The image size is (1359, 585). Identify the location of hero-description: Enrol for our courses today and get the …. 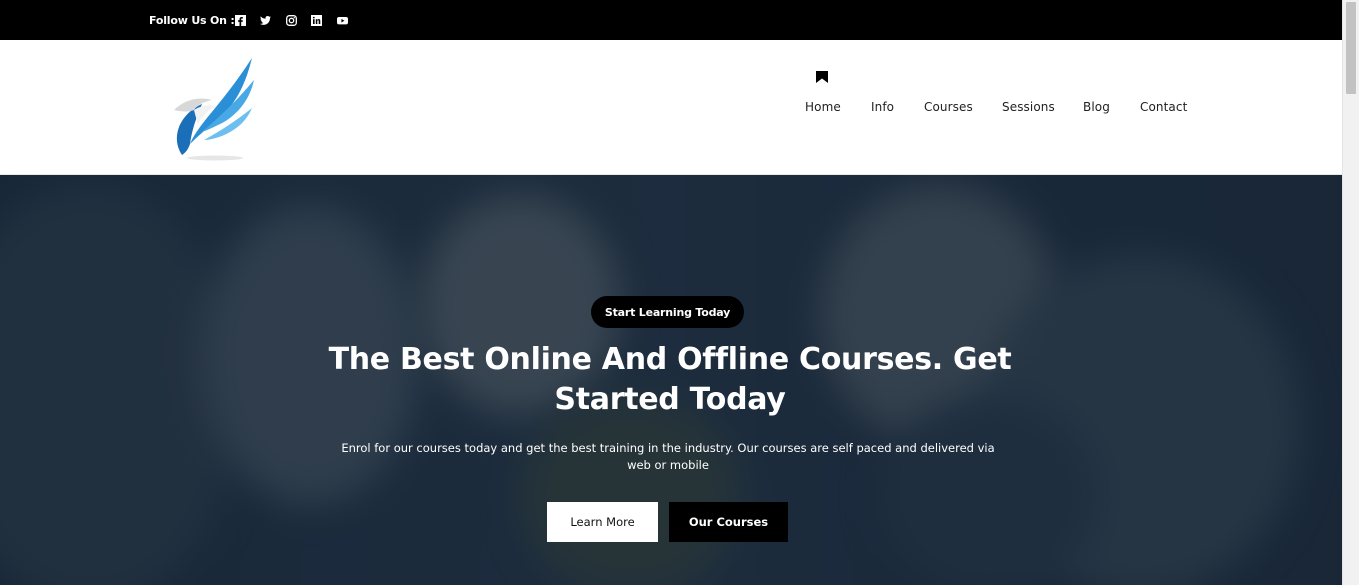
(668, 456).